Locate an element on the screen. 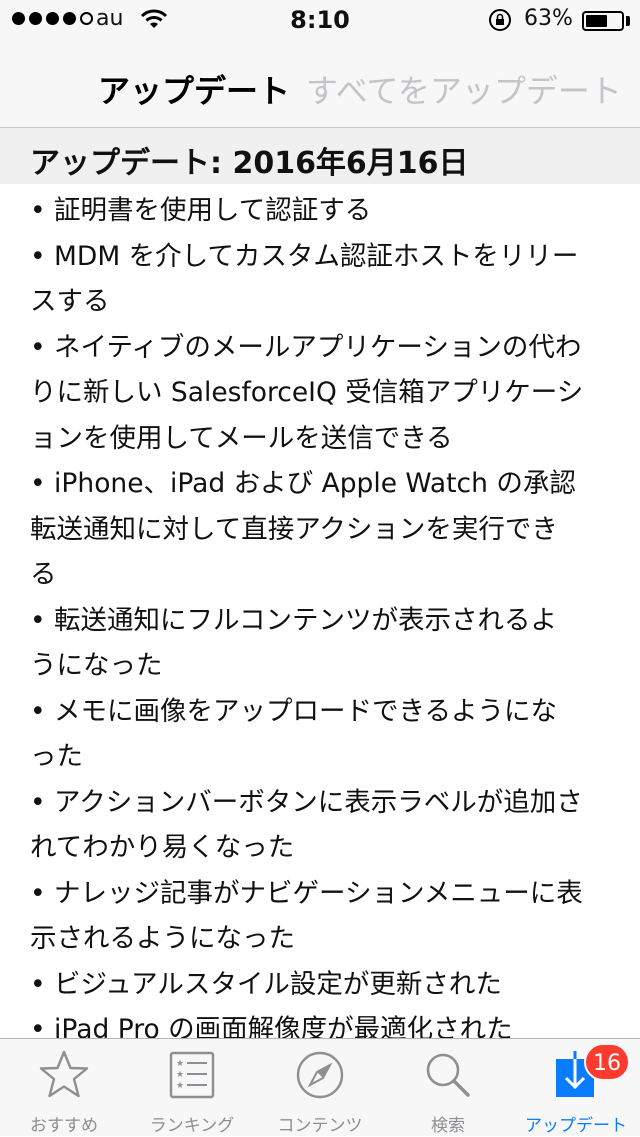 This screenshot has width=640, height=1137. release-note-line: • MDM を介してカスタム認証ホストをリリー is located at coordinates (304, 256).